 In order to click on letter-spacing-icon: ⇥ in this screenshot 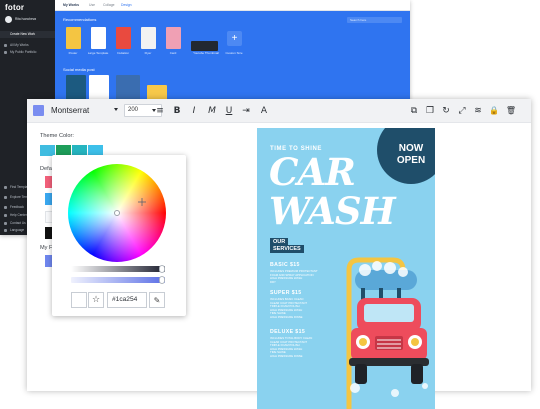, I will do `click(246, 111)`.